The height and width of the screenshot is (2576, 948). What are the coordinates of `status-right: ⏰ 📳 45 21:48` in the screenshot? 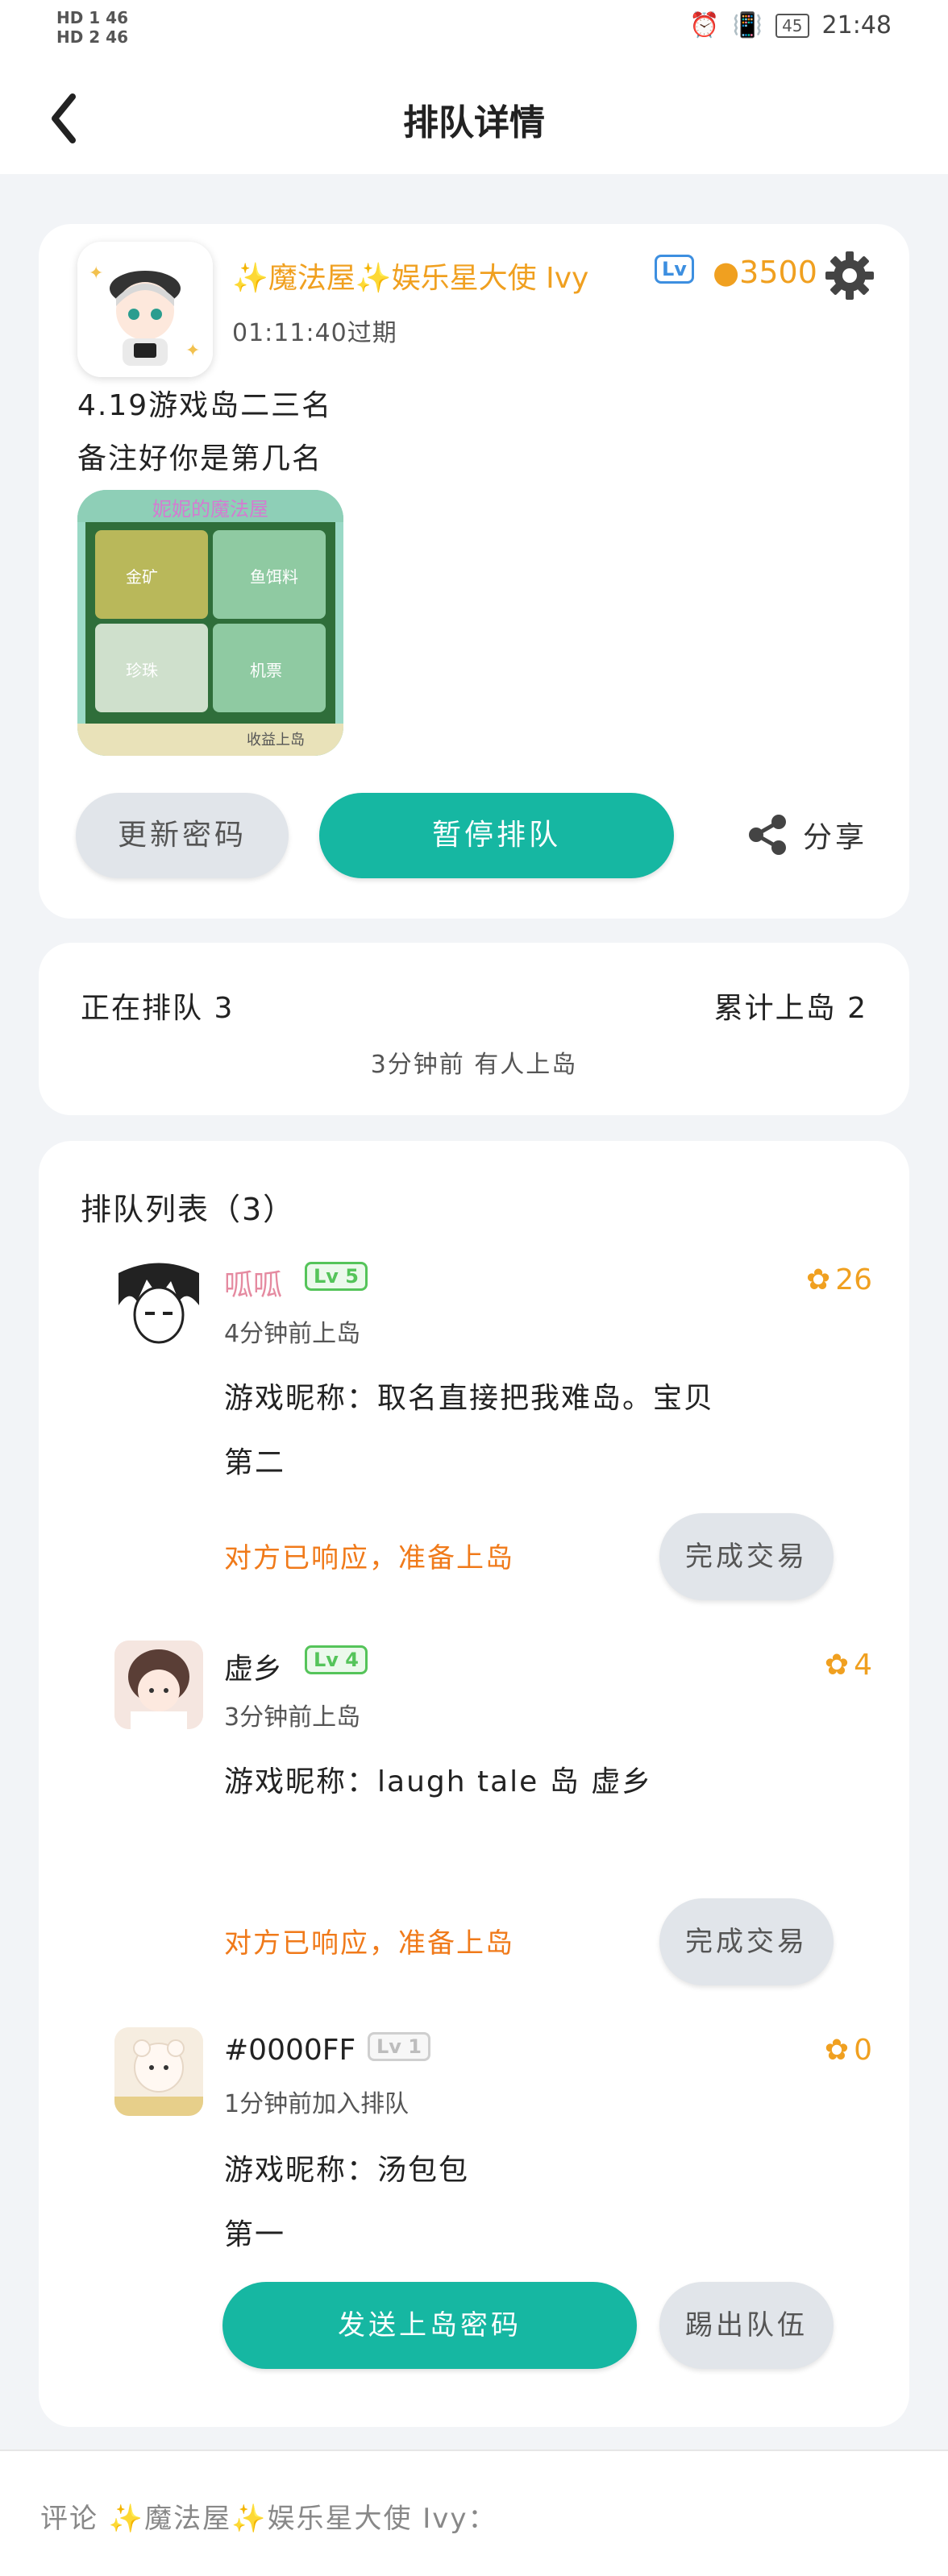 It's located at (790, 25).